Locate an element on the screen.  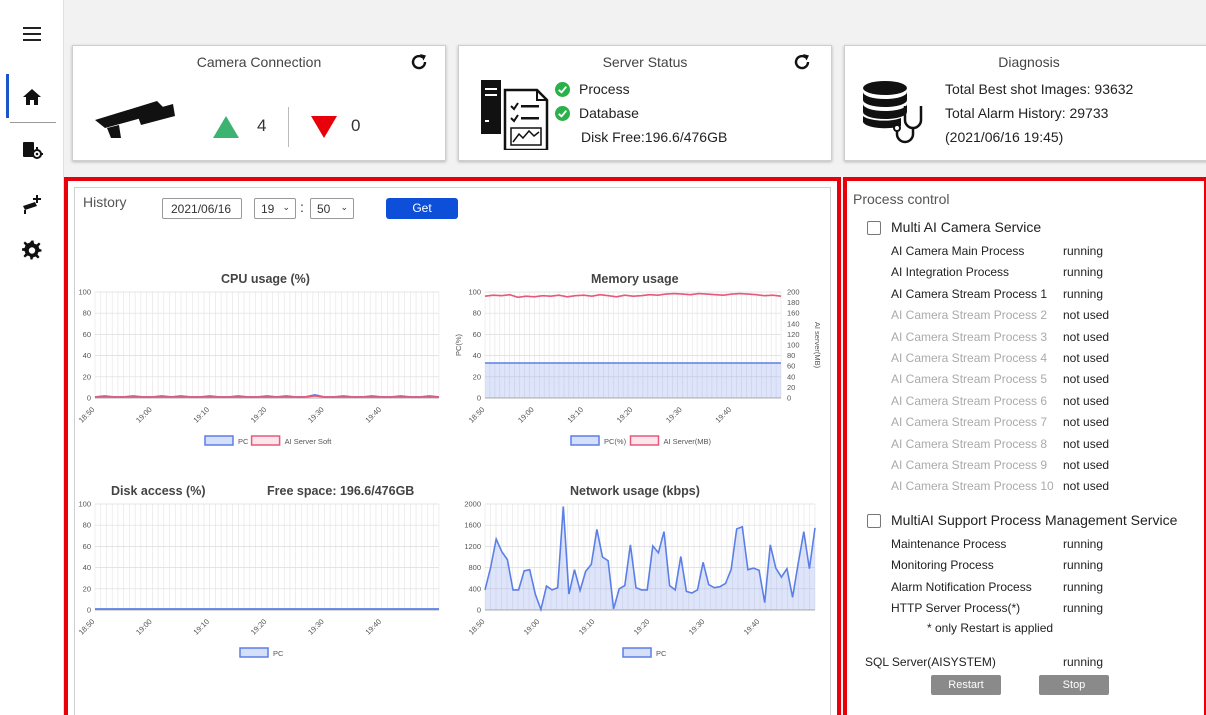
camera-up-icon is located at coordinates (226, 127).